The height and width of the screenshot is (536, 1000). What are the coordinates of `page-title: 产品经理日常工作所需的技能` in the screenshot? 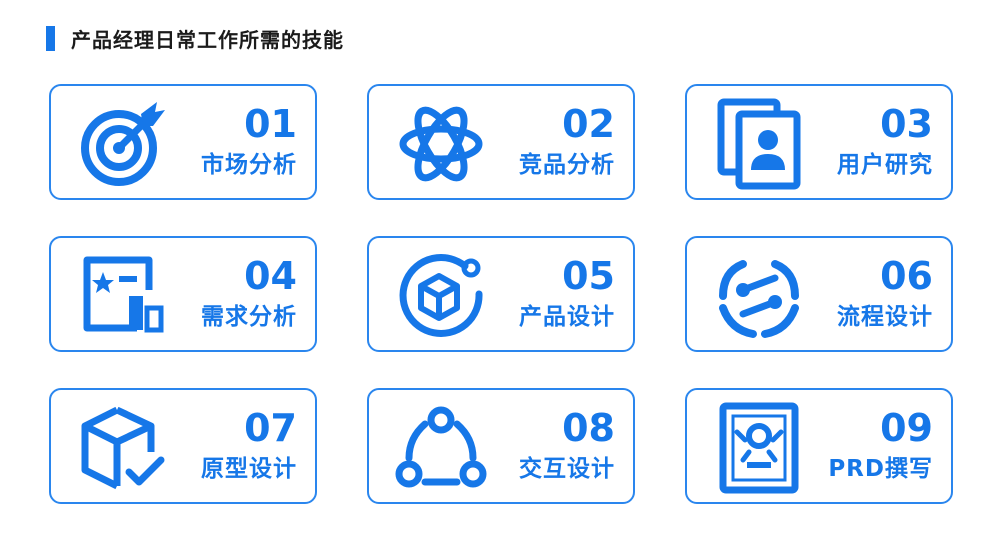 It's located at (207, 39).